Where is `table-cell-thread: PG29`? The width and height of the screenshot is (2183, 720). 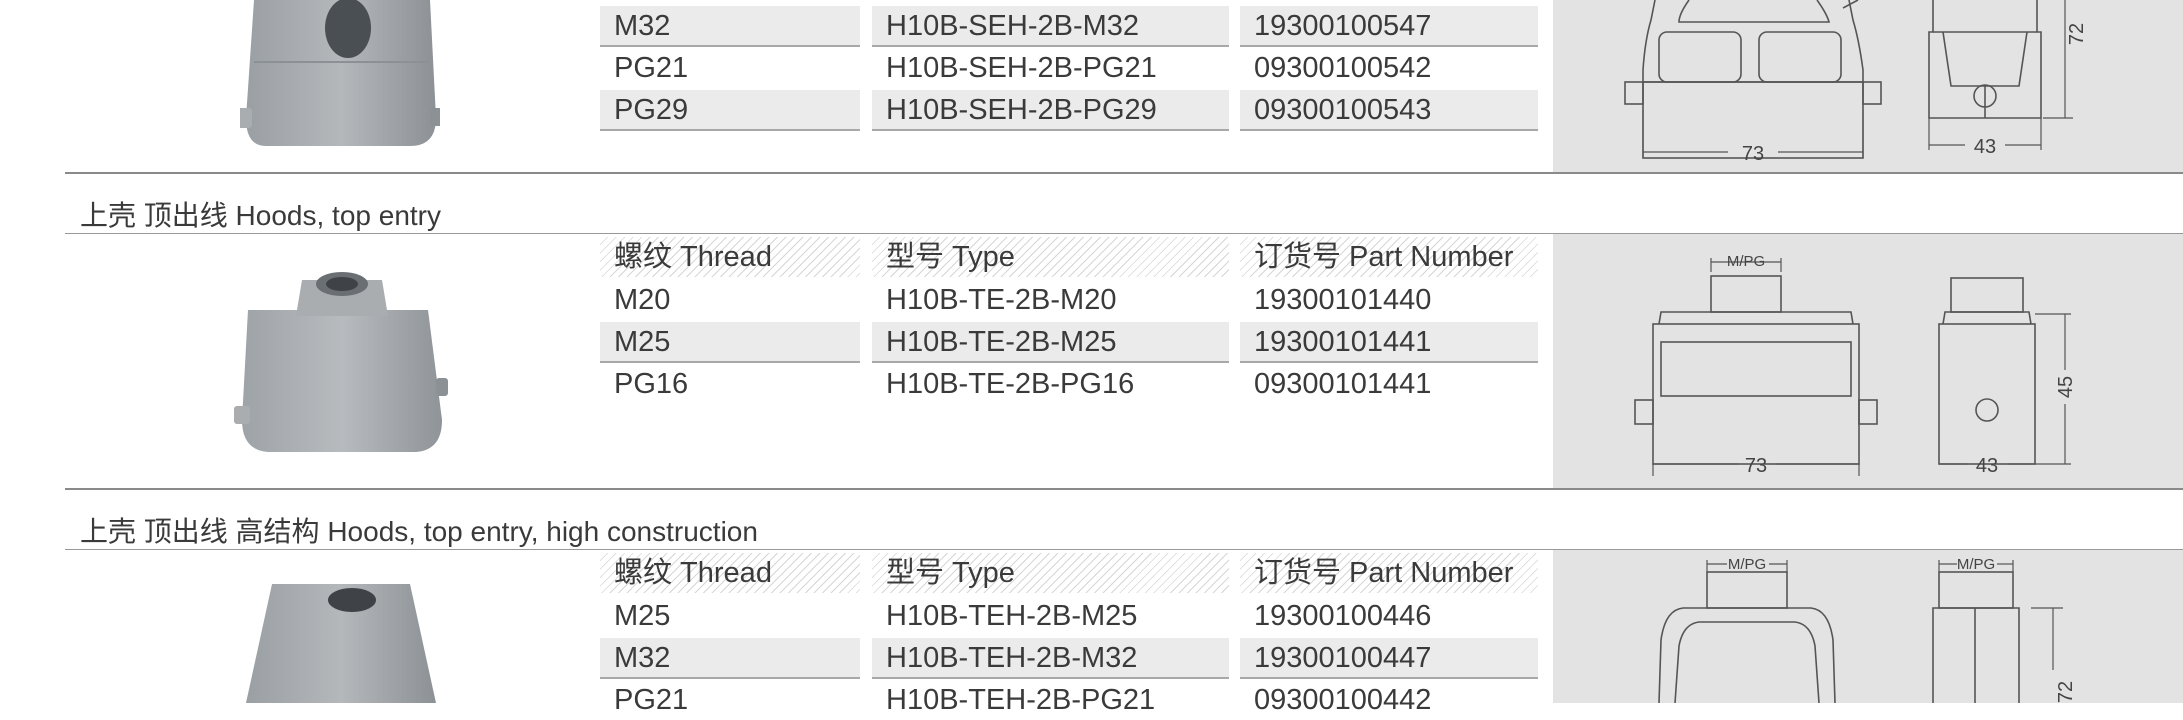 table-cell-thread: PG29 is located at coordinates (730, 110).